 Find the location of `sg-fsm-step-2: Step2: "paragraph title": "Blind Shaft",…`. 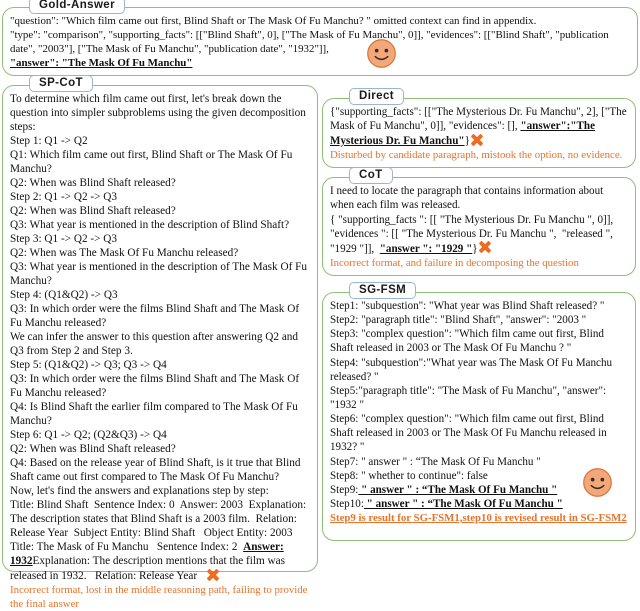

sg-fsm-step-2: Step2: "paragraph title": "Blind Shaft",… is located at coordinates (458, 320).